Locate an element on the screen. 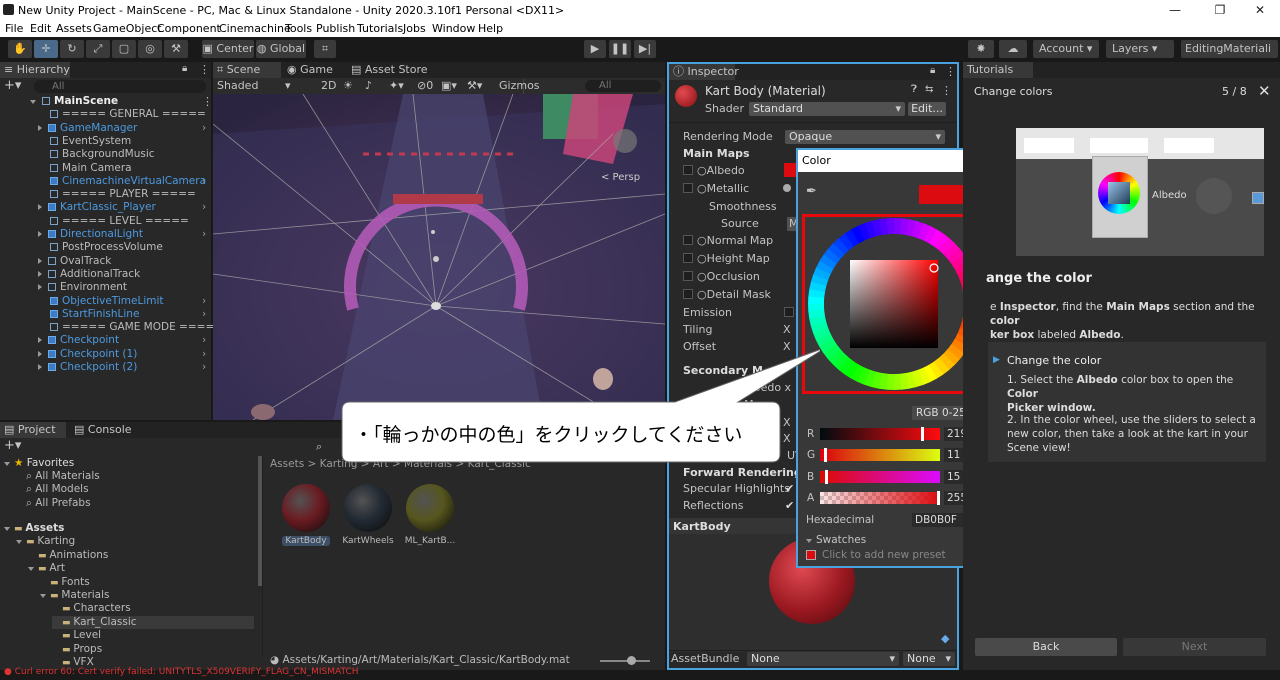 Image resolution: width=1280 pixels, height=680 pixels. account-dropdown: Account ▾ is located at coordinates (1066, 49).